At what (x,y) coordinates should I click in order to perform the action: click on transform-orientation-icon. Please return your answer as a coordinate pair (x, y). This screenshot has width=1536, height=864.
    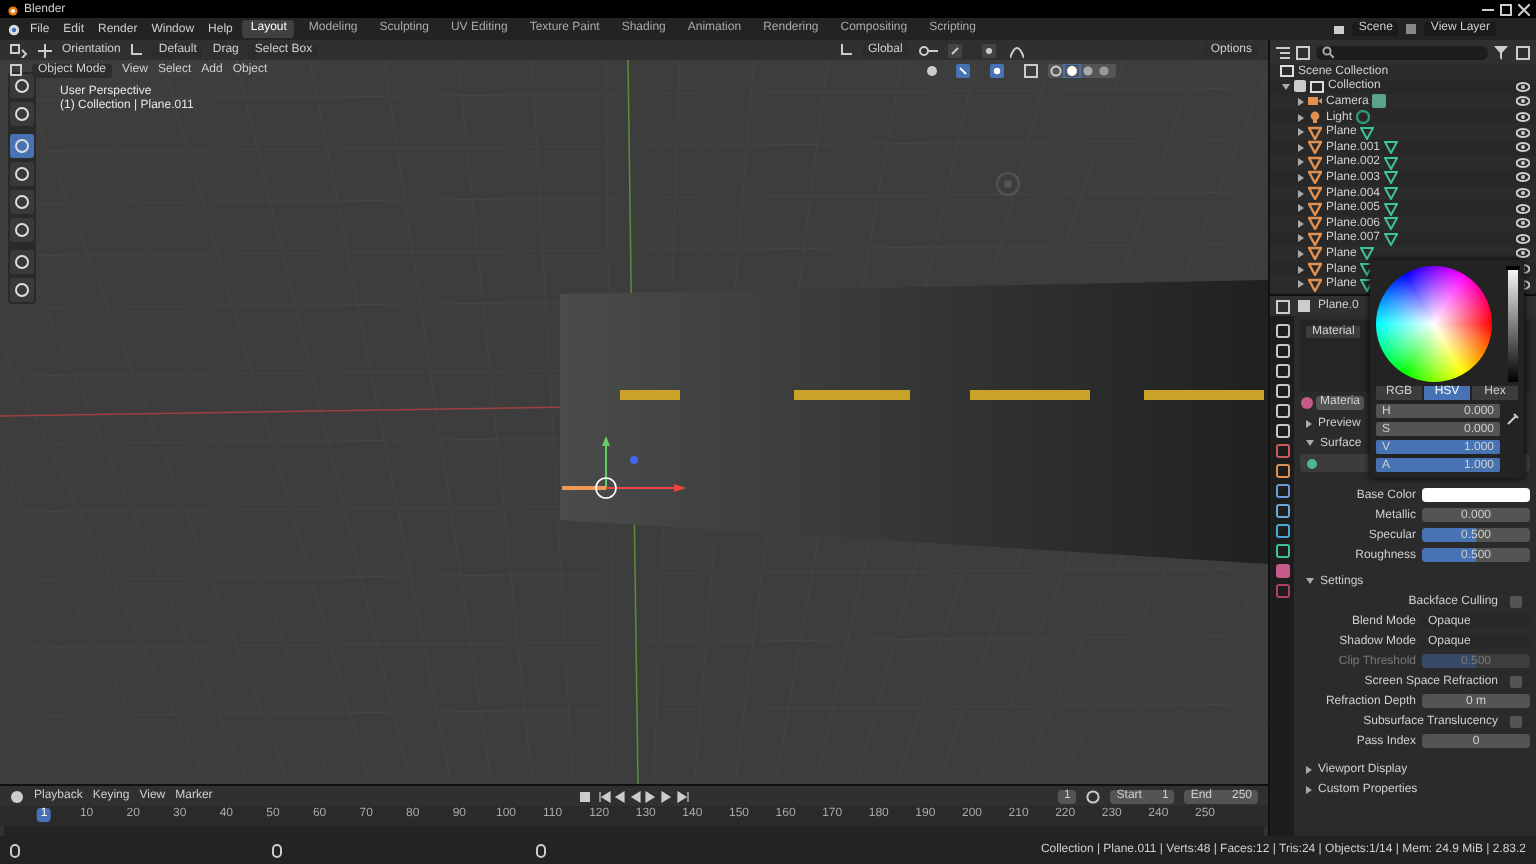
    Looking at the image, I should click on (845, 50).